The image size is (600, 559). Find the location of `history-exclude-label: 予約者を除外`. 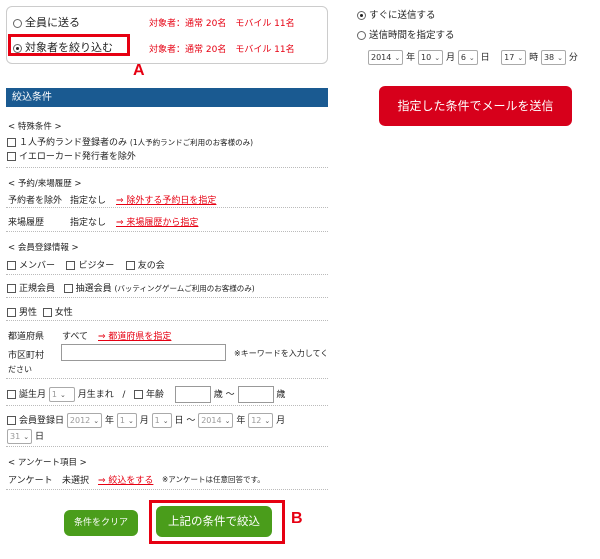

history-exclude-label: 予約者を除外 is located at coordinates (35, 201).